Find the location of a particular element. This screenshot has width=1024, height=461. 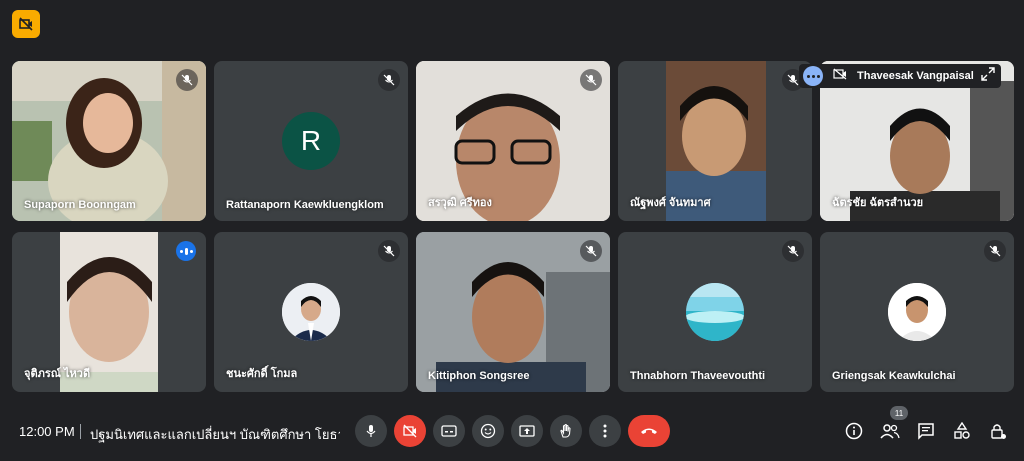

participant-name: Supaporn Boonngam is located at coordinates (80, 205).